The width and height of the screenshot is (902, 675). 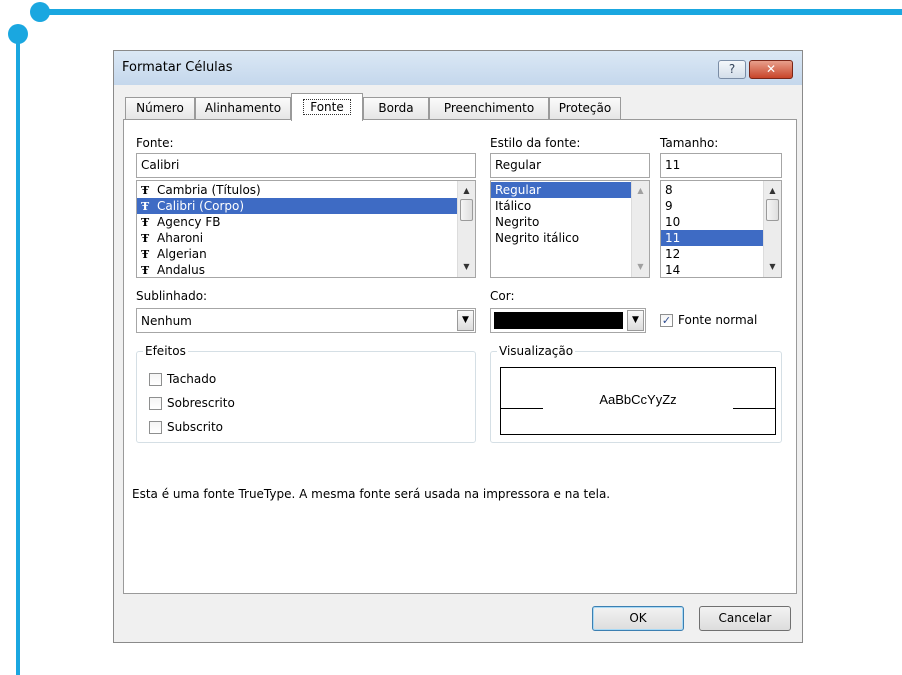 I want to click on font-style-label: Estilo da fonte:, so click(x=535, y=143).